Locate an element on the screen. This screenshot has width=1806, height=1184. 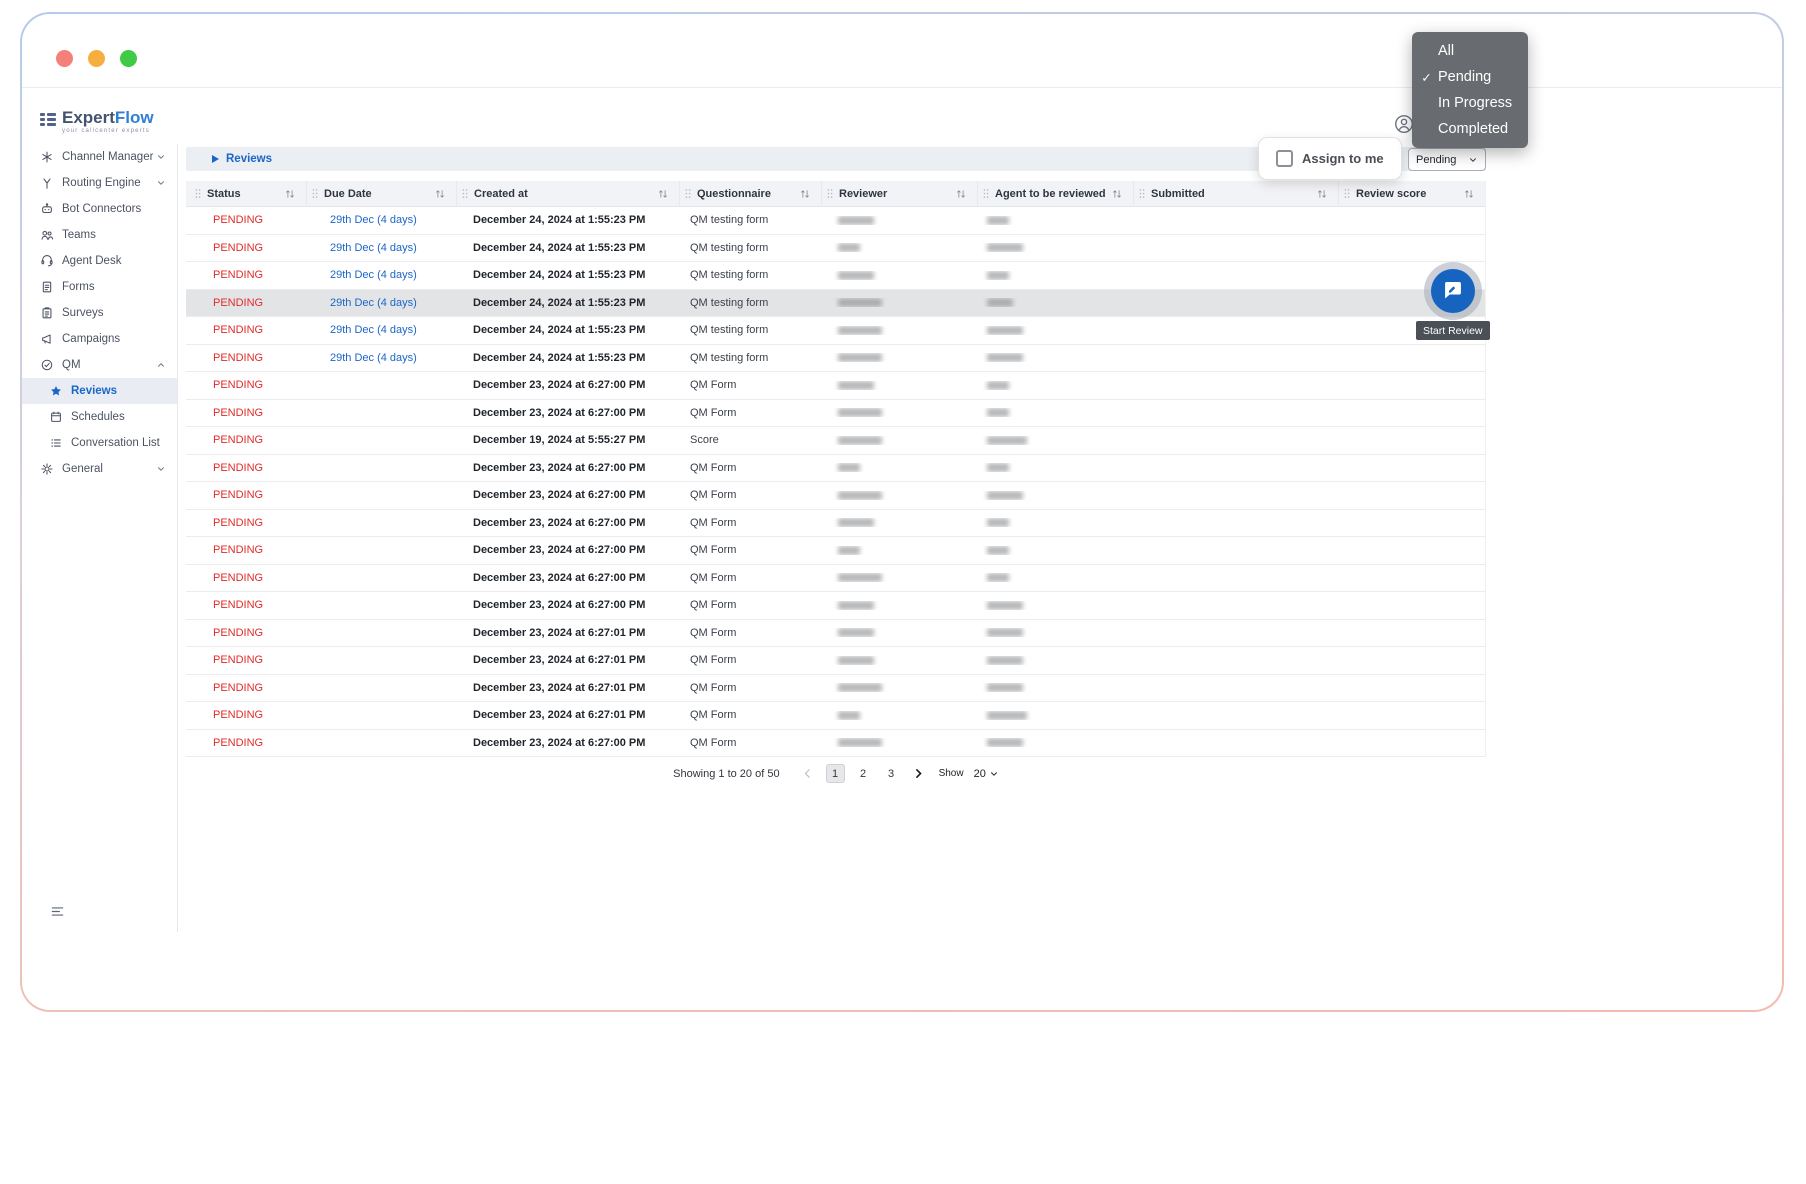
sidebar-item-general: General is located at coordinates (99, 469).